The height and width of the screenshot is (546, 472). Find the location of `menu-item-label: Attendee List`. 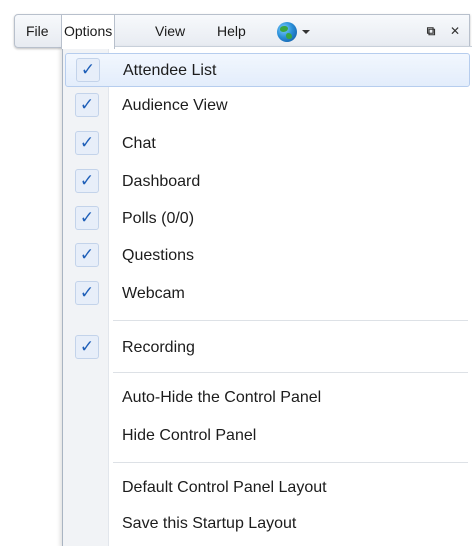

menu-item-label: Attendee List is located at coordinates (170, 70).